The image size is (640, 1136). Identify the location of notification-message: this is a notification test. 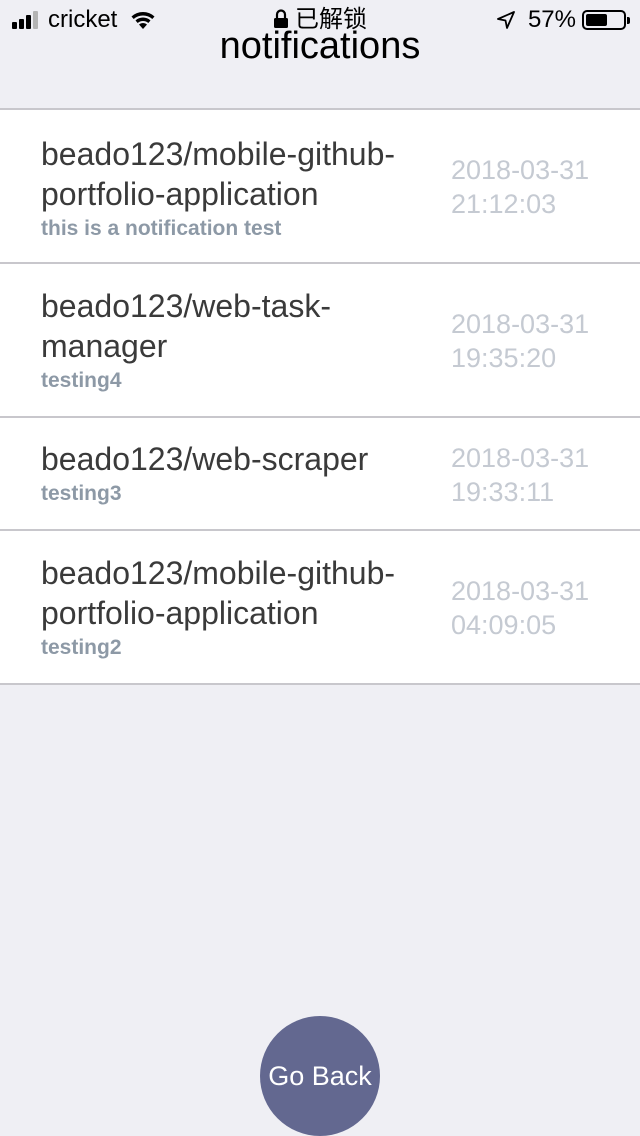
(161, 228).